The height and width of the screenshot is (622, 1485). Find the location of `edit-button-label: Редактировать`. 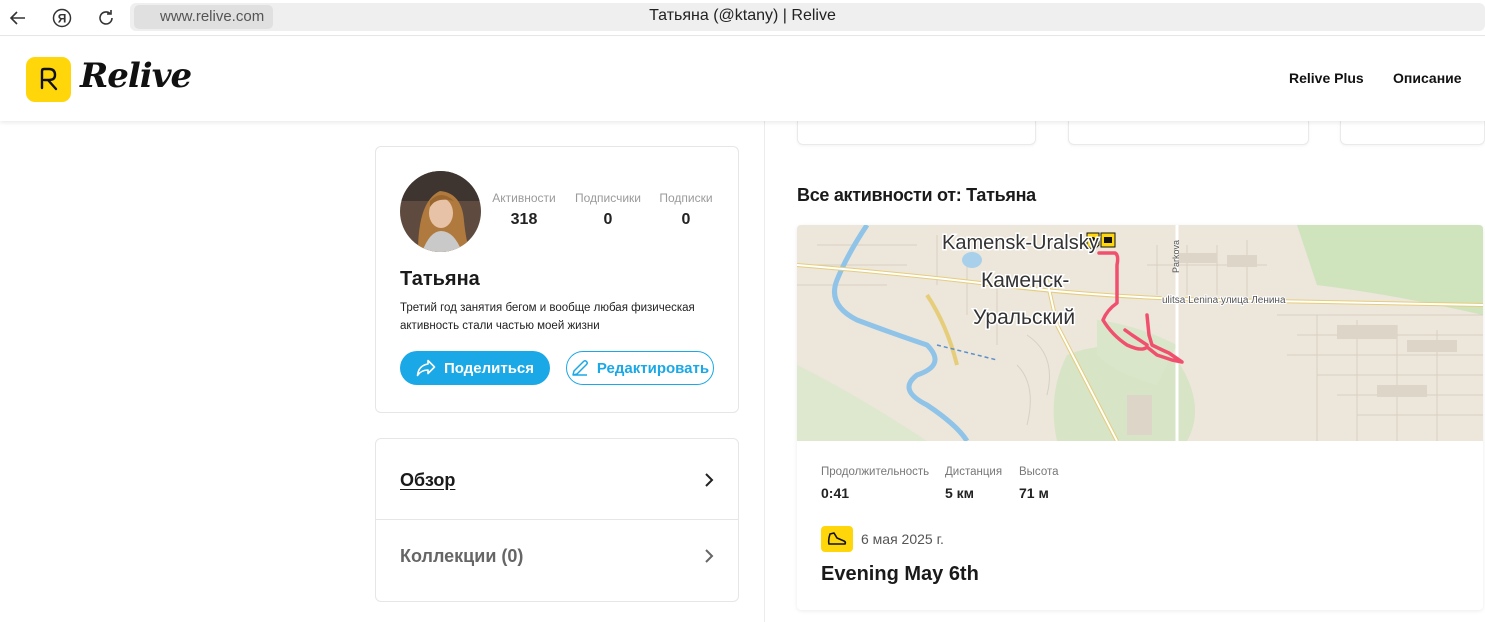

edit-button-label: Редактировать is located at coordinates (653, 368).